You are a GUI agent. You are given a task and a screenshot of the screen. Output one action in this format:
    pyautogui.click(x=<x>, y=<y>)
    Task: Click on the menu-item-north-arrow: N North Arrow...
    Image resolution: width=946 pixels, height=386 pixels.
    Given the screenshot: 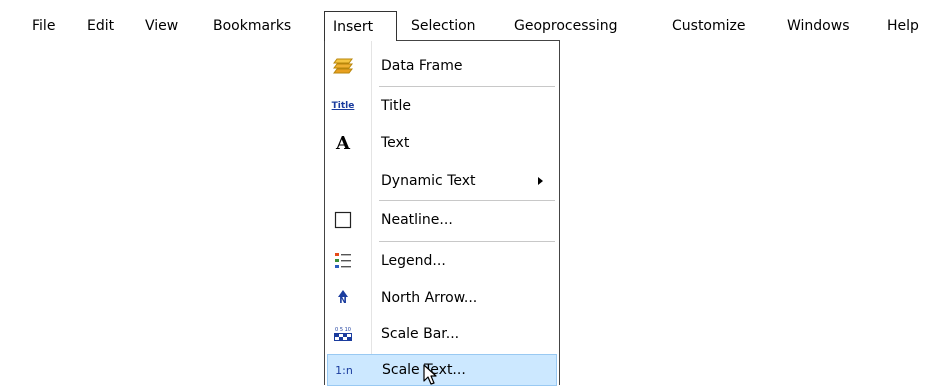 What is the action you would take?
    pyautogui.click(x=442, y=298)
    